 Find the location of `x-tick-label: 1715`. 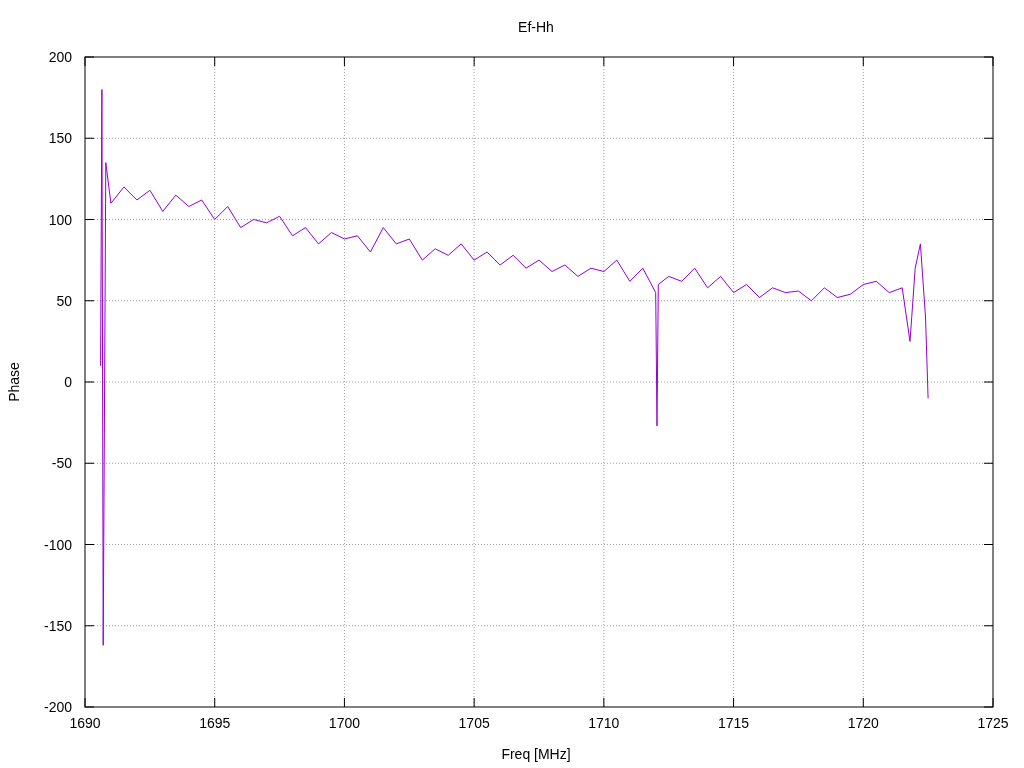

x-tick-label: 1715 is located at coordinates (734, 723).